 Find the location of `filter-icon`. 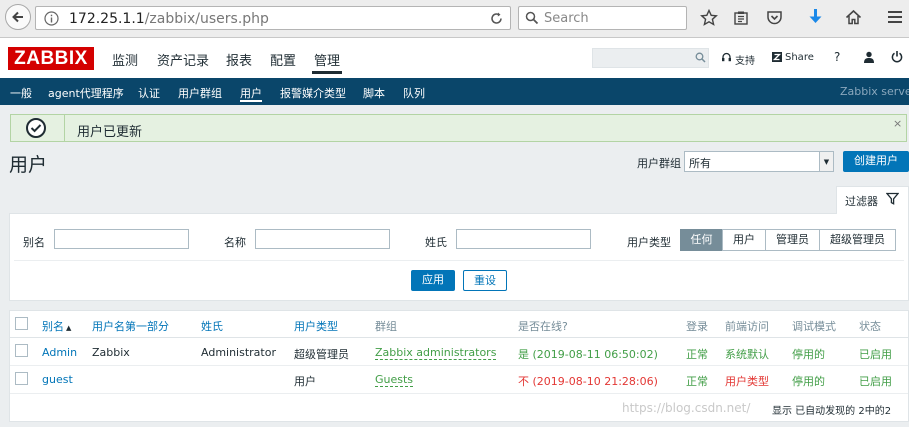

filter-icon is located at coordinates (892, 198).